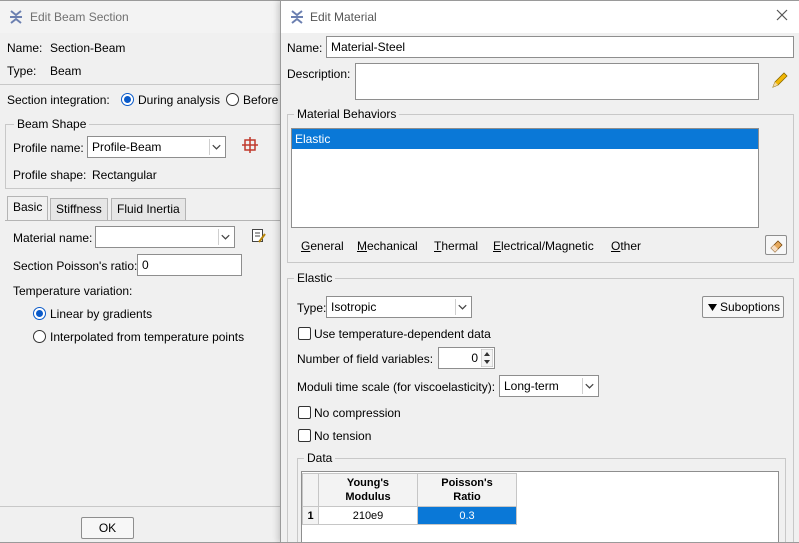  What do you see at coordinates (750, 307) in the screenshot?
I see `suboptions-label: Suboptions` at bounding box center [750, 307].